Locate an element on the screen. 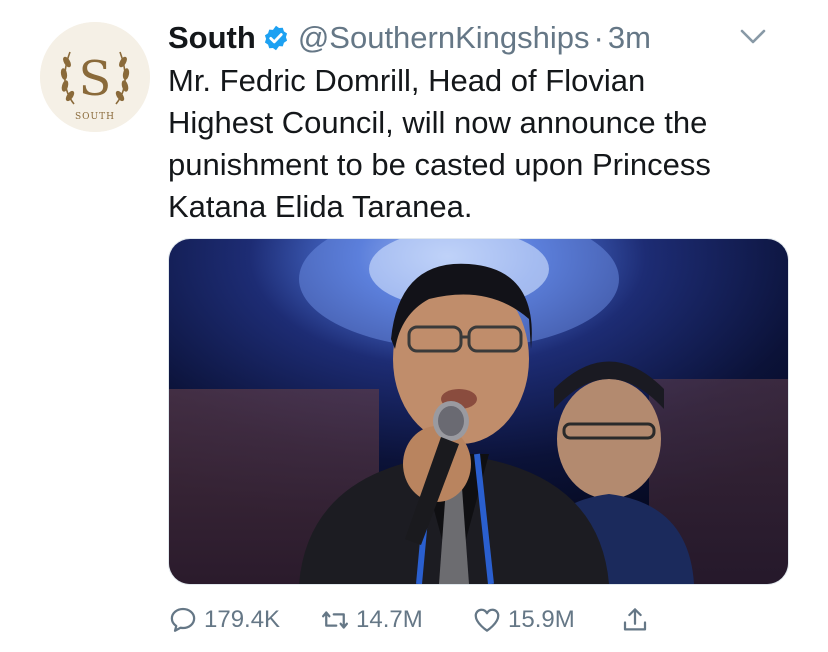 The image size is (828, 652). reply-count: 179.4K is located at coordinates (242, 619).